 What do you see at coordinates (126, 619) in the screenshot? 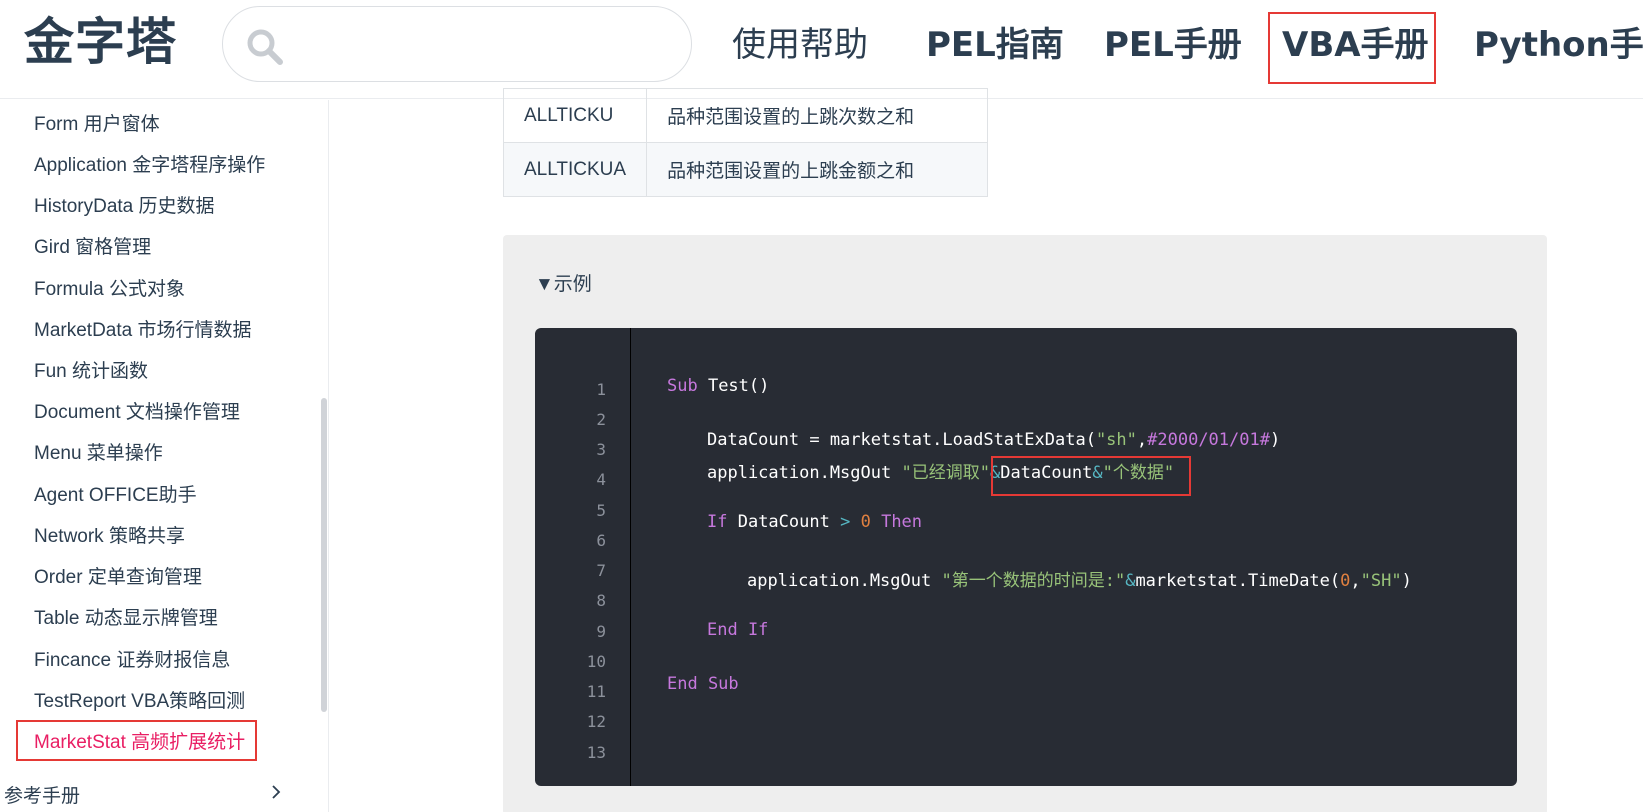
I see `sidebar-item-table: Table 动态显示牌管理` at bounding box center [126, 619].